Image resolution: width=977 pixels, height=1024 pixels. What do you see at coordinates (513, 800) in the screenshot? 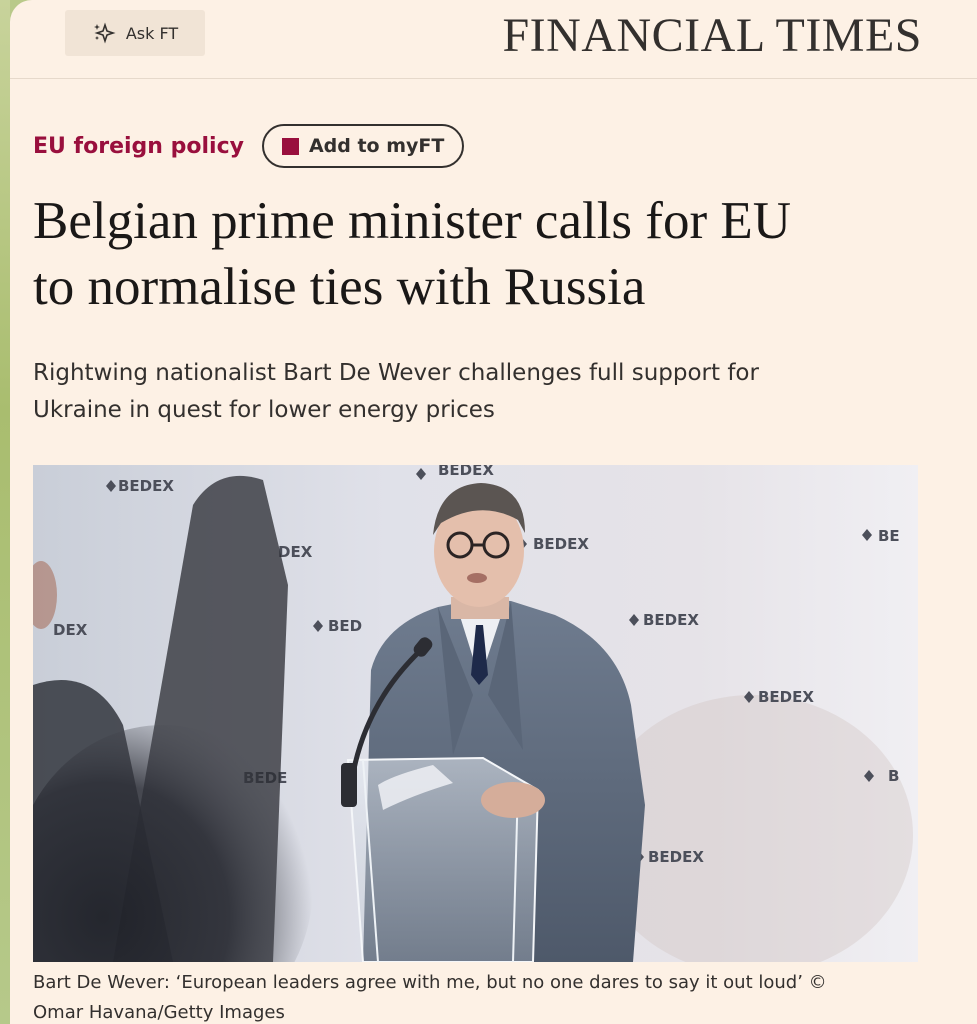
I see `speaker-hand` at bounding box center [513, 800].